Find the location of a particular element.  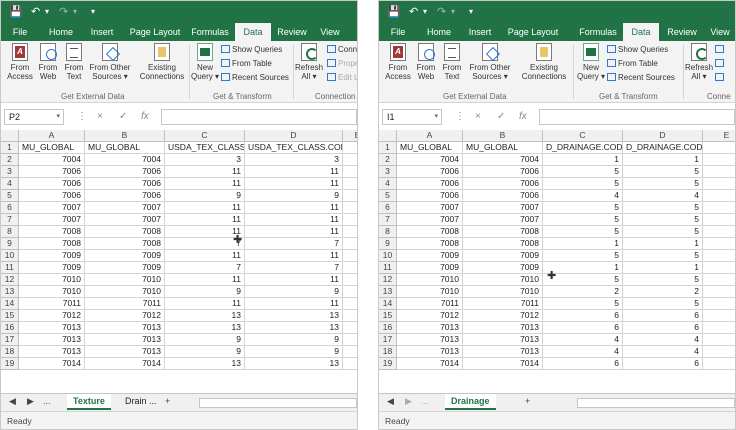

save-icon: 💾 is located at coordinates (16, 11).